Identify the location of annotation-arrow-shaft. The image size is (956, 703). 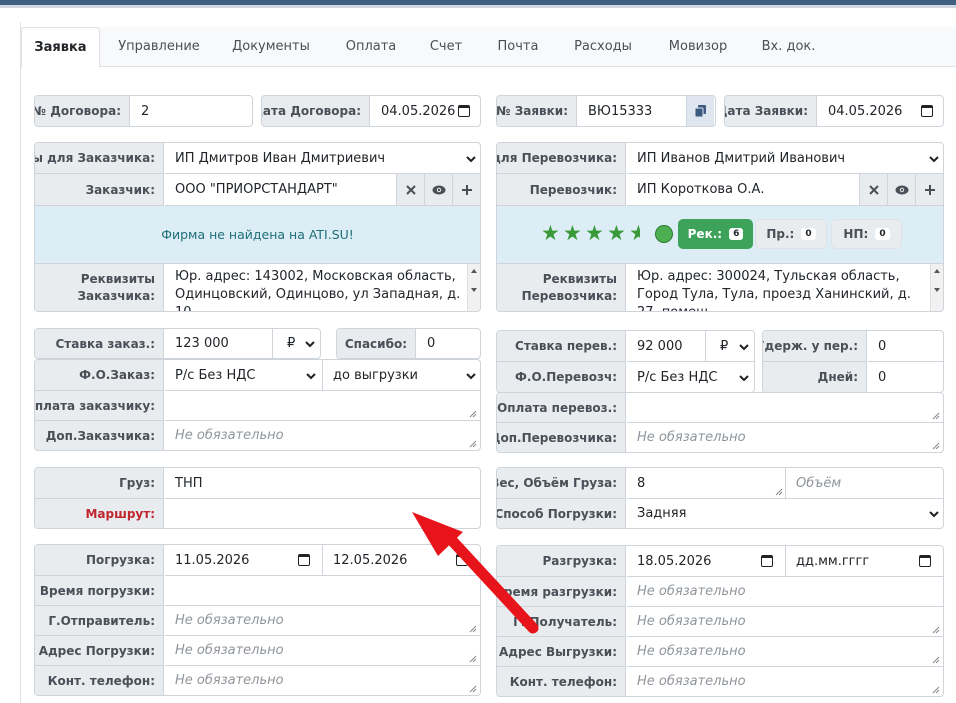
(489, 581).